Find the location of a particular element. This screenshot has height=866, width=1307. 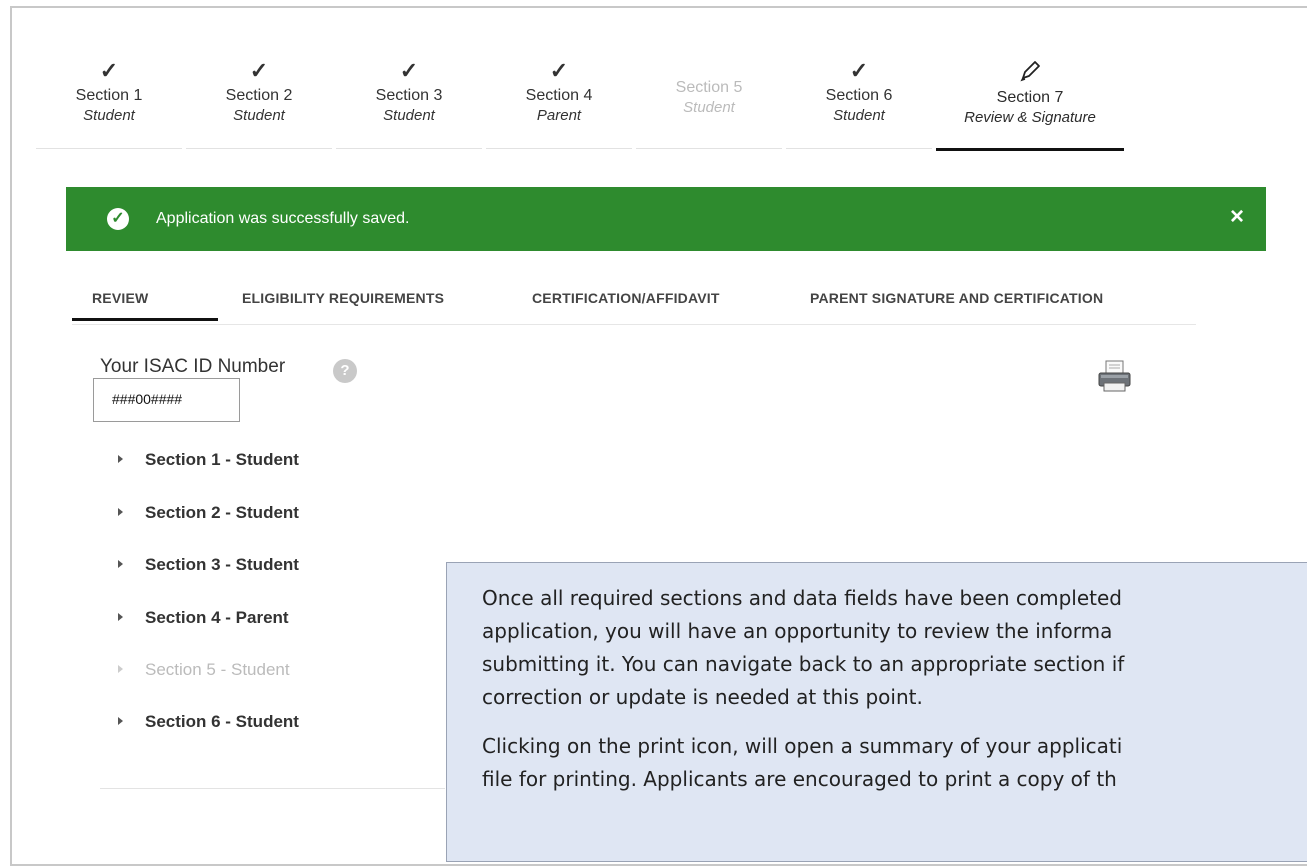

section-item-6: Section 6 - Student is located at coordinates (208, 722).